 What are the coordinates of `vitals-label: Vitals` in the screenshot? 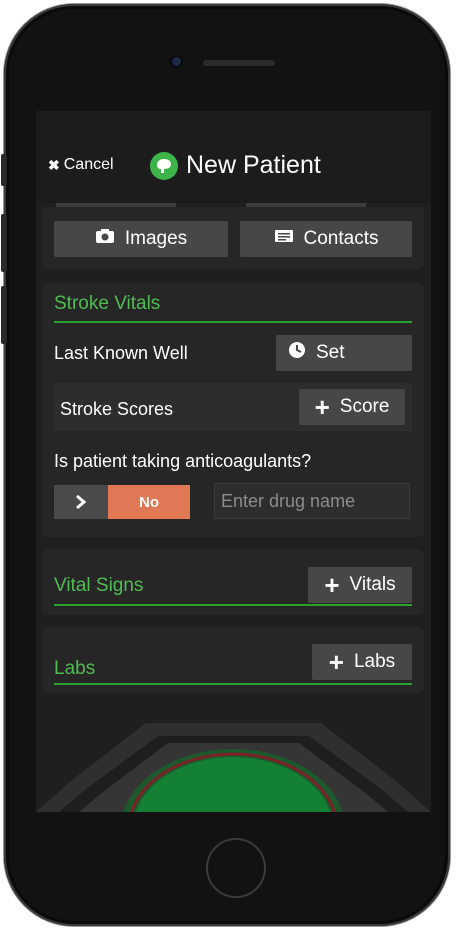 It's located at (372, 584).